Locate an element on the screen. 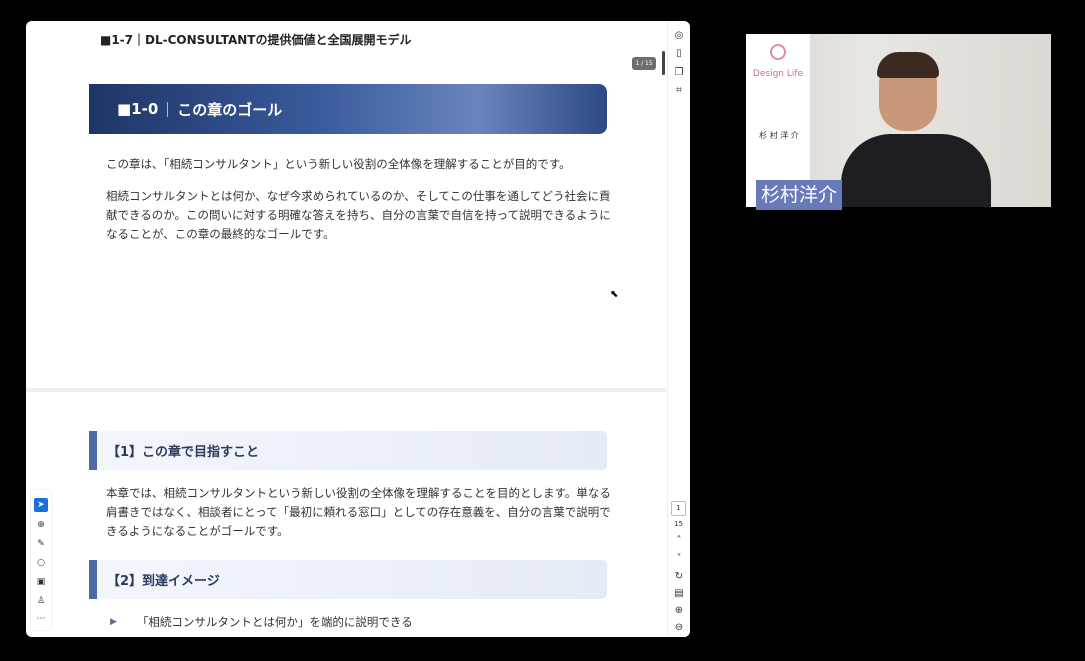  reader-icon: ◎ is located at coordinates (679, 36).